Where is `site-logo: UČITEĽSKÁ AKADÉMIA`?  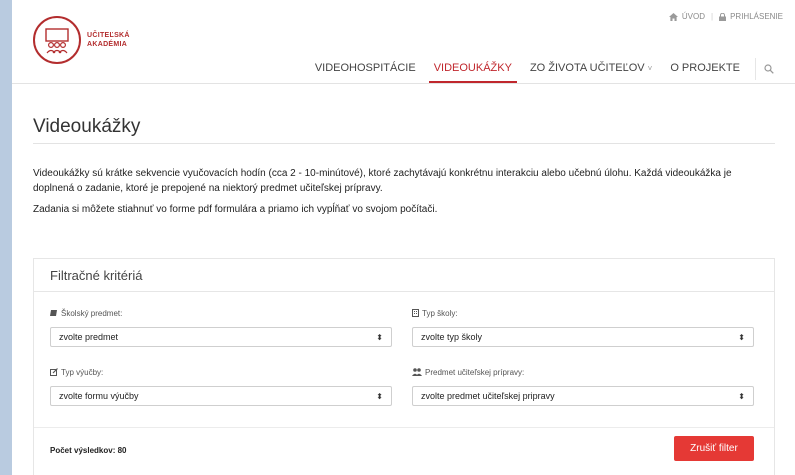 site-logo: UČITEĽSKÁ AKADÉMIA is located at coordinates (81, 40).